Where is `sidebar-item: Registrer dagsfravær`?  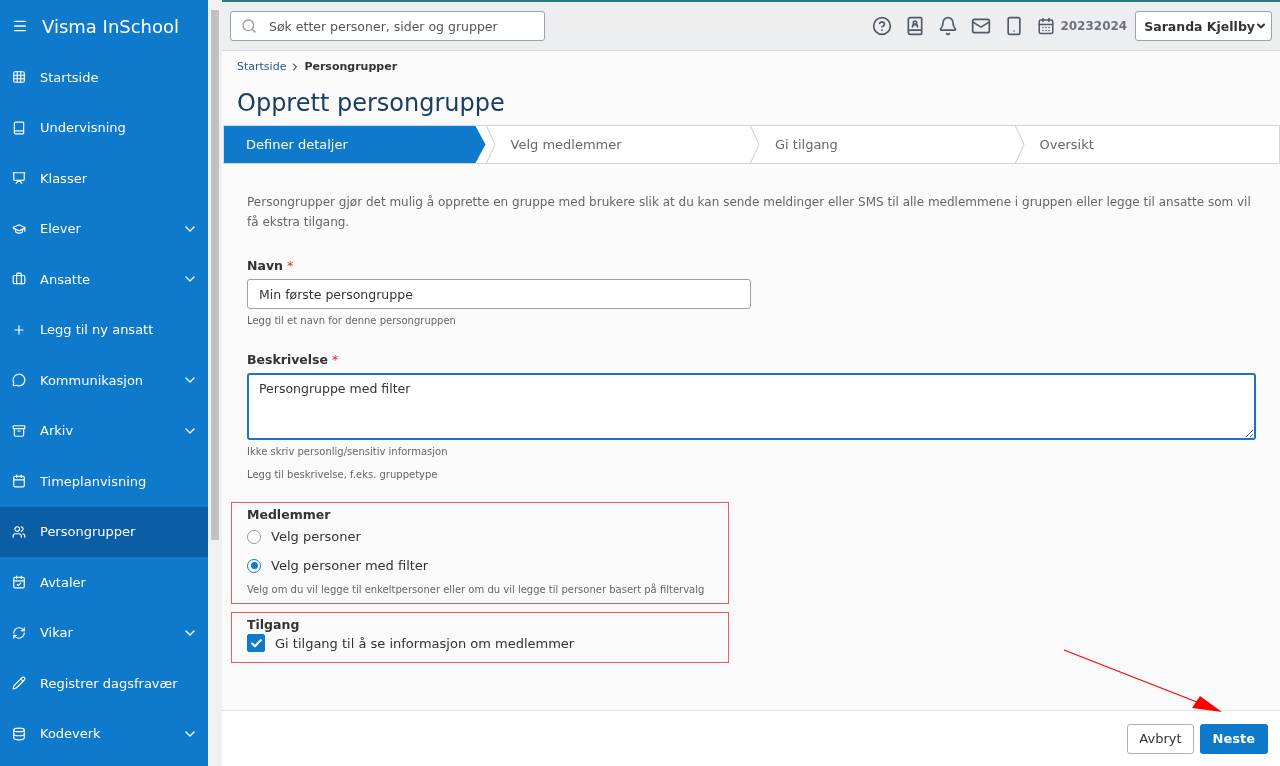 sidebar-item: Registrer dagsfravær is located at coordinates (104, 683).